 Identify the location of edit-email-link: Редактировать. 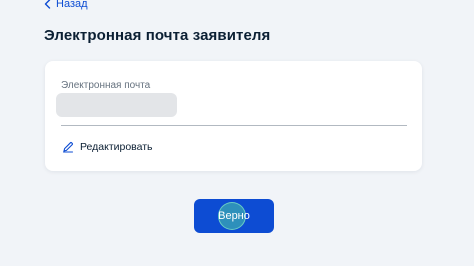
(107, 147).